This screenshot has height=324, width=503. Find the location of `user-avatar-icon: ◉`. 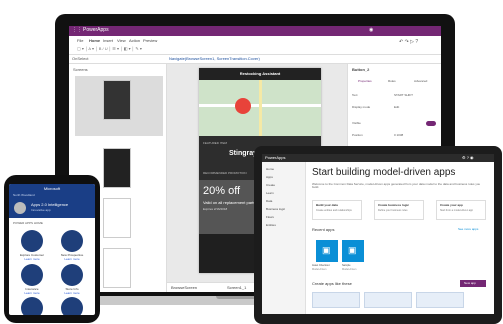

user-avatar-icon: ◉ is located at coordinates (371, 30).